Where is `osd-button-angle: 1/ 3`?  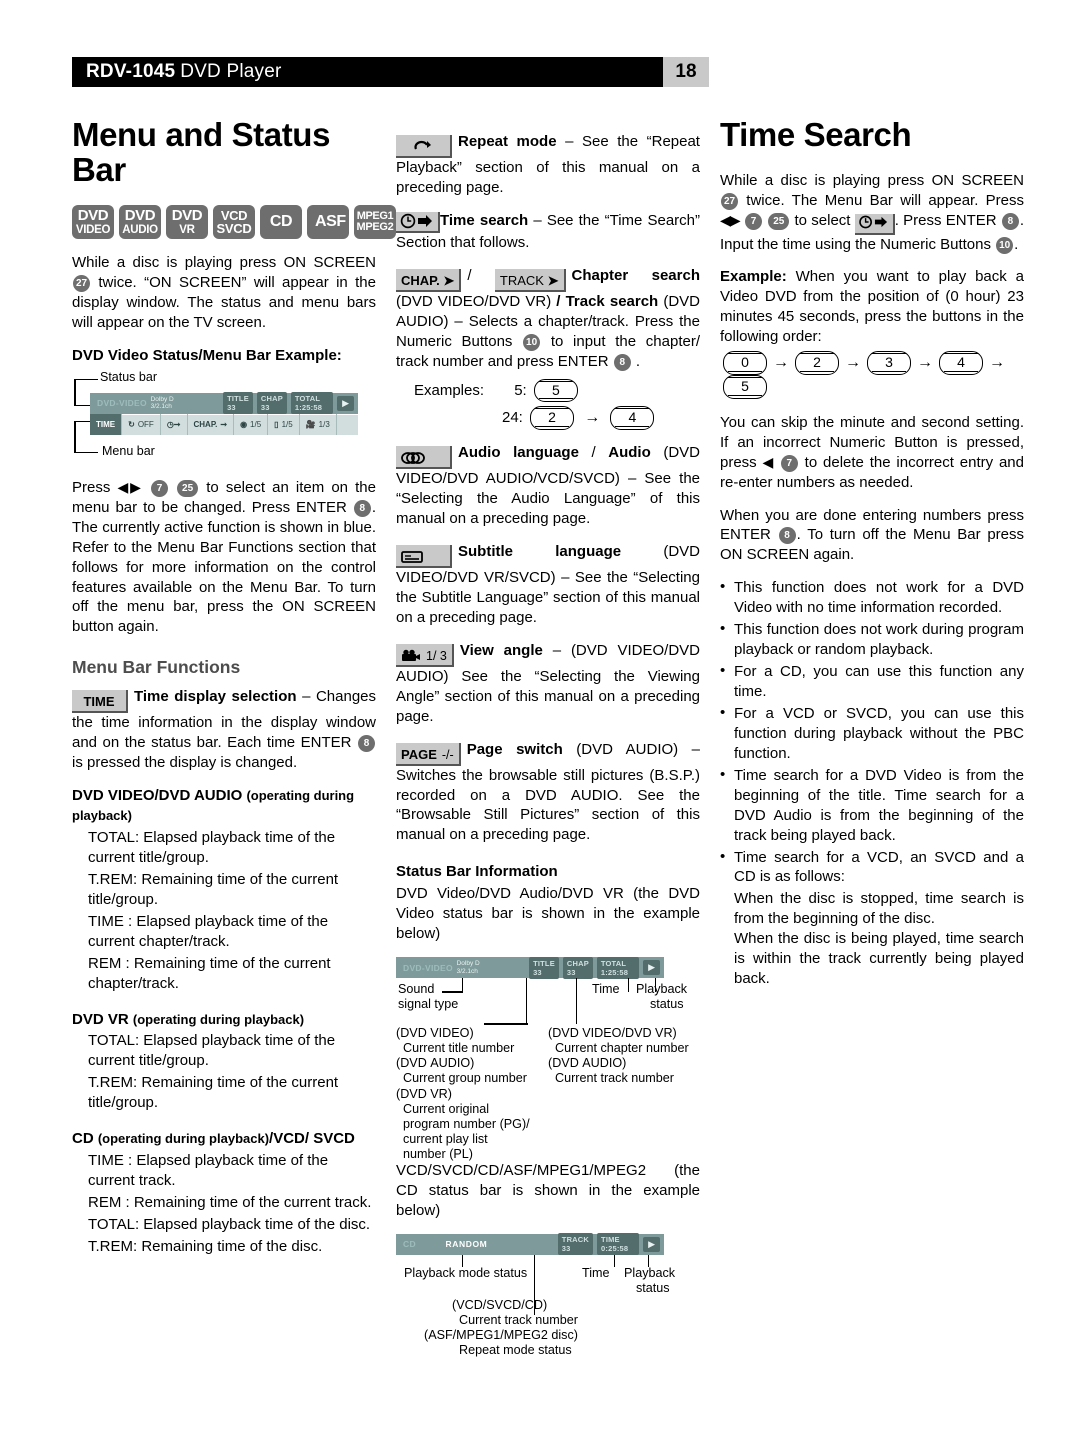
osd-button-angle: 1/ 3 is located at coordinates (425, 655).